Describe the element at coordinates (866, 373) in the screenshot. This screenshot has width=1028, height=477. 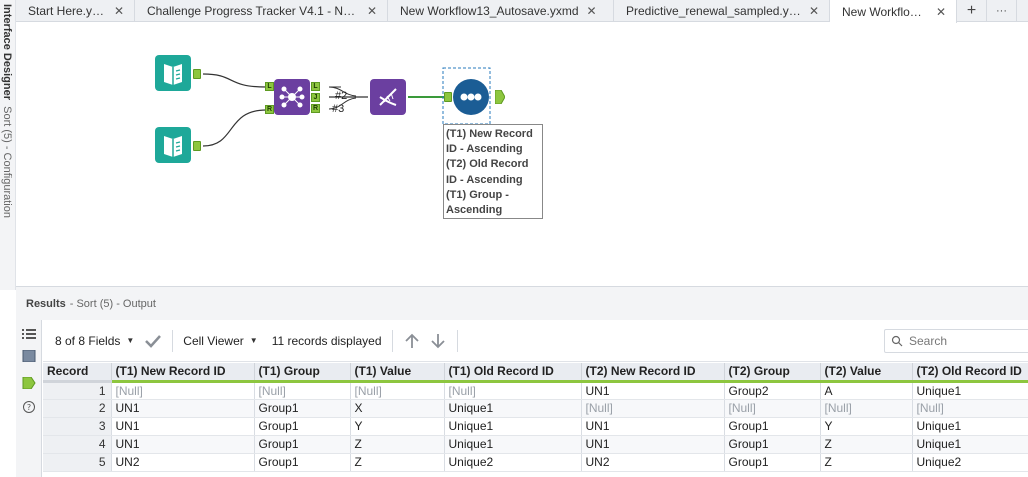
I see `column-header: (T2) Value` at that location.